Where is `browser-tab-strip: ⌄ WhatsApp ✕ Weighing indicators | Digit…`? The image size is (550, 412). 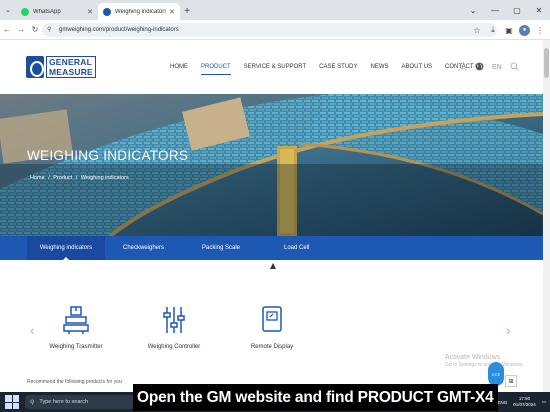 browser-tab-strip: ⌄ WhatsApp ✕ Weighing indicators | Digit… is located at coordinates (275, 10).